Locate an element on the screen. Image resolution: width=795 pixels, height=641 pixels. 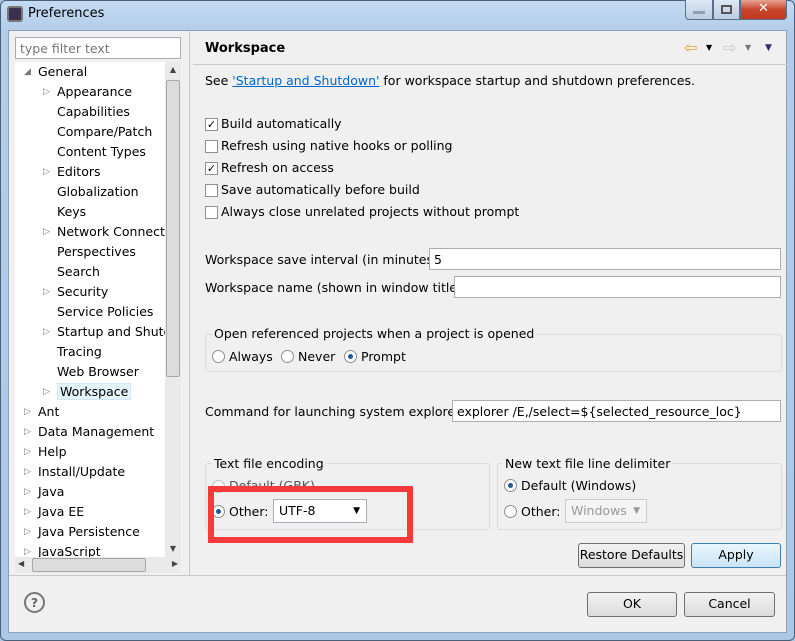
tree-item-label: Appearance is located at coordinates (95, 91).